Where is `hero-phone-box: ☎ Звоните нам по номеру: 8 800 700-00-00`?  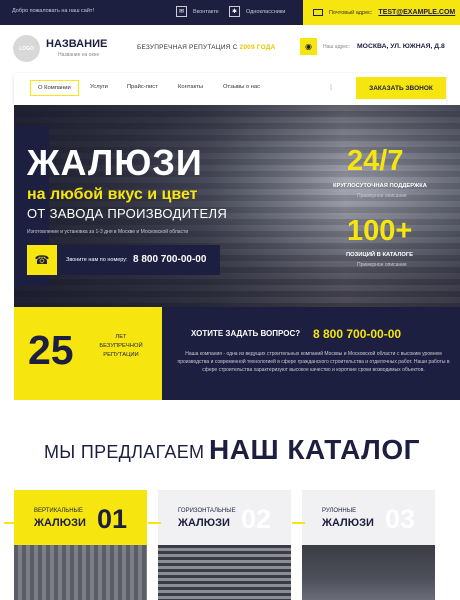
hero-phone-box: ☎ Звоните нам по номеру: 8 800 700-00-00 is located at coordinates (123, 260).